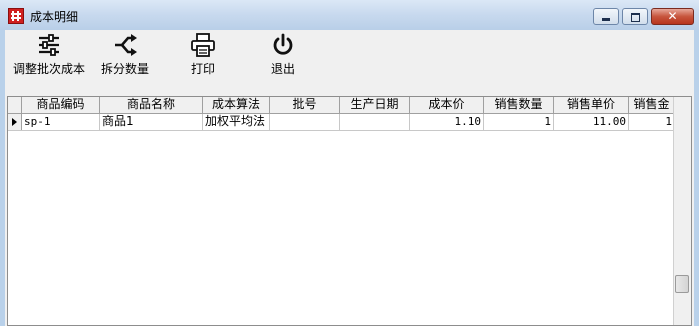 This screenshot has width=699, height=326. Describe the element at coordinates (283, 44) in the screenshot. I see `power-icon` at that location.